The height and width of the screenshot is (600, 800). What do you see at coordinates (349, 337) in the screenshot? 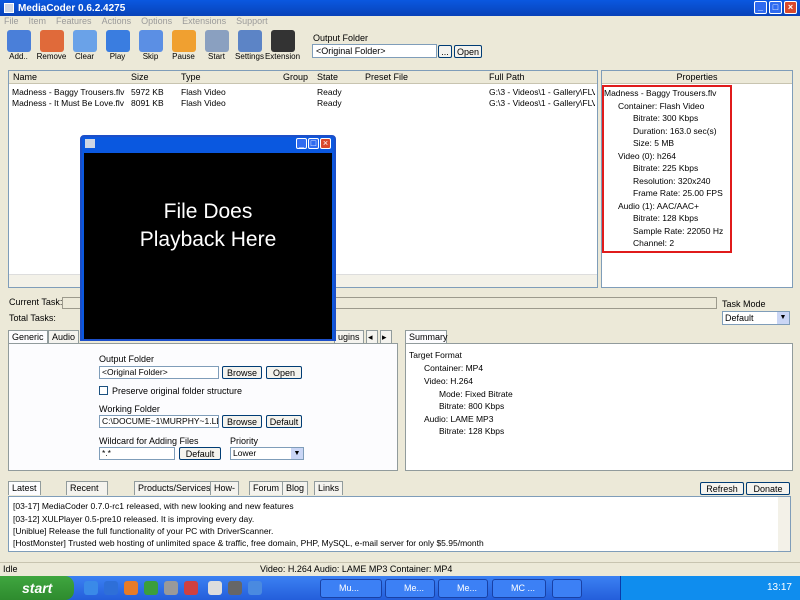
I see `tab-plugins: ugins` at bounding box center [349, 337].